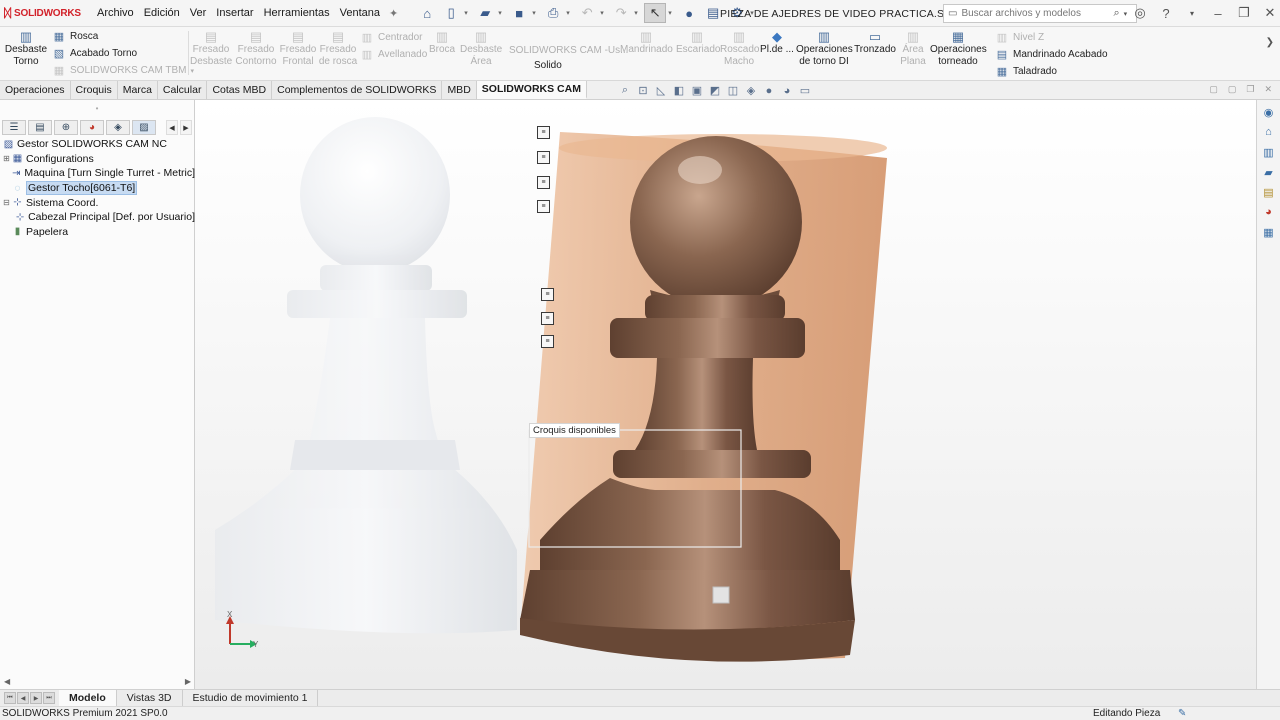 Image resolution: width=1280 pixels, height=720 pixels. What do you see at coordinates (1244, 13) in the screenshot?
I see `restore-icon: ❐` at bounding box center [1244, 13].